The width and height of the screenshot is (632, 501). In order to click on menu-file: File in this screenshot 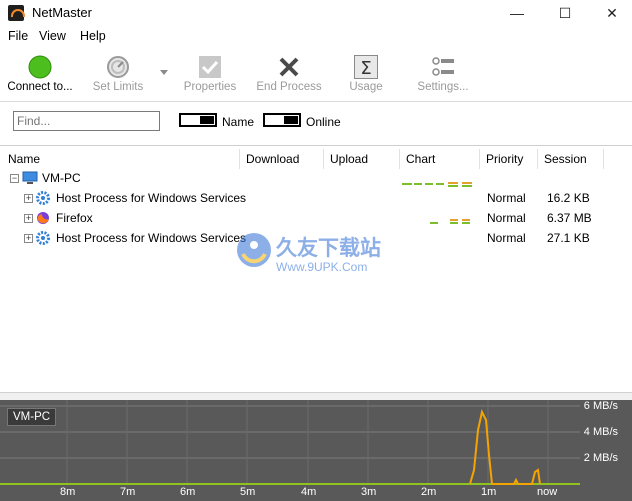, I will do `click(18, 36)`.